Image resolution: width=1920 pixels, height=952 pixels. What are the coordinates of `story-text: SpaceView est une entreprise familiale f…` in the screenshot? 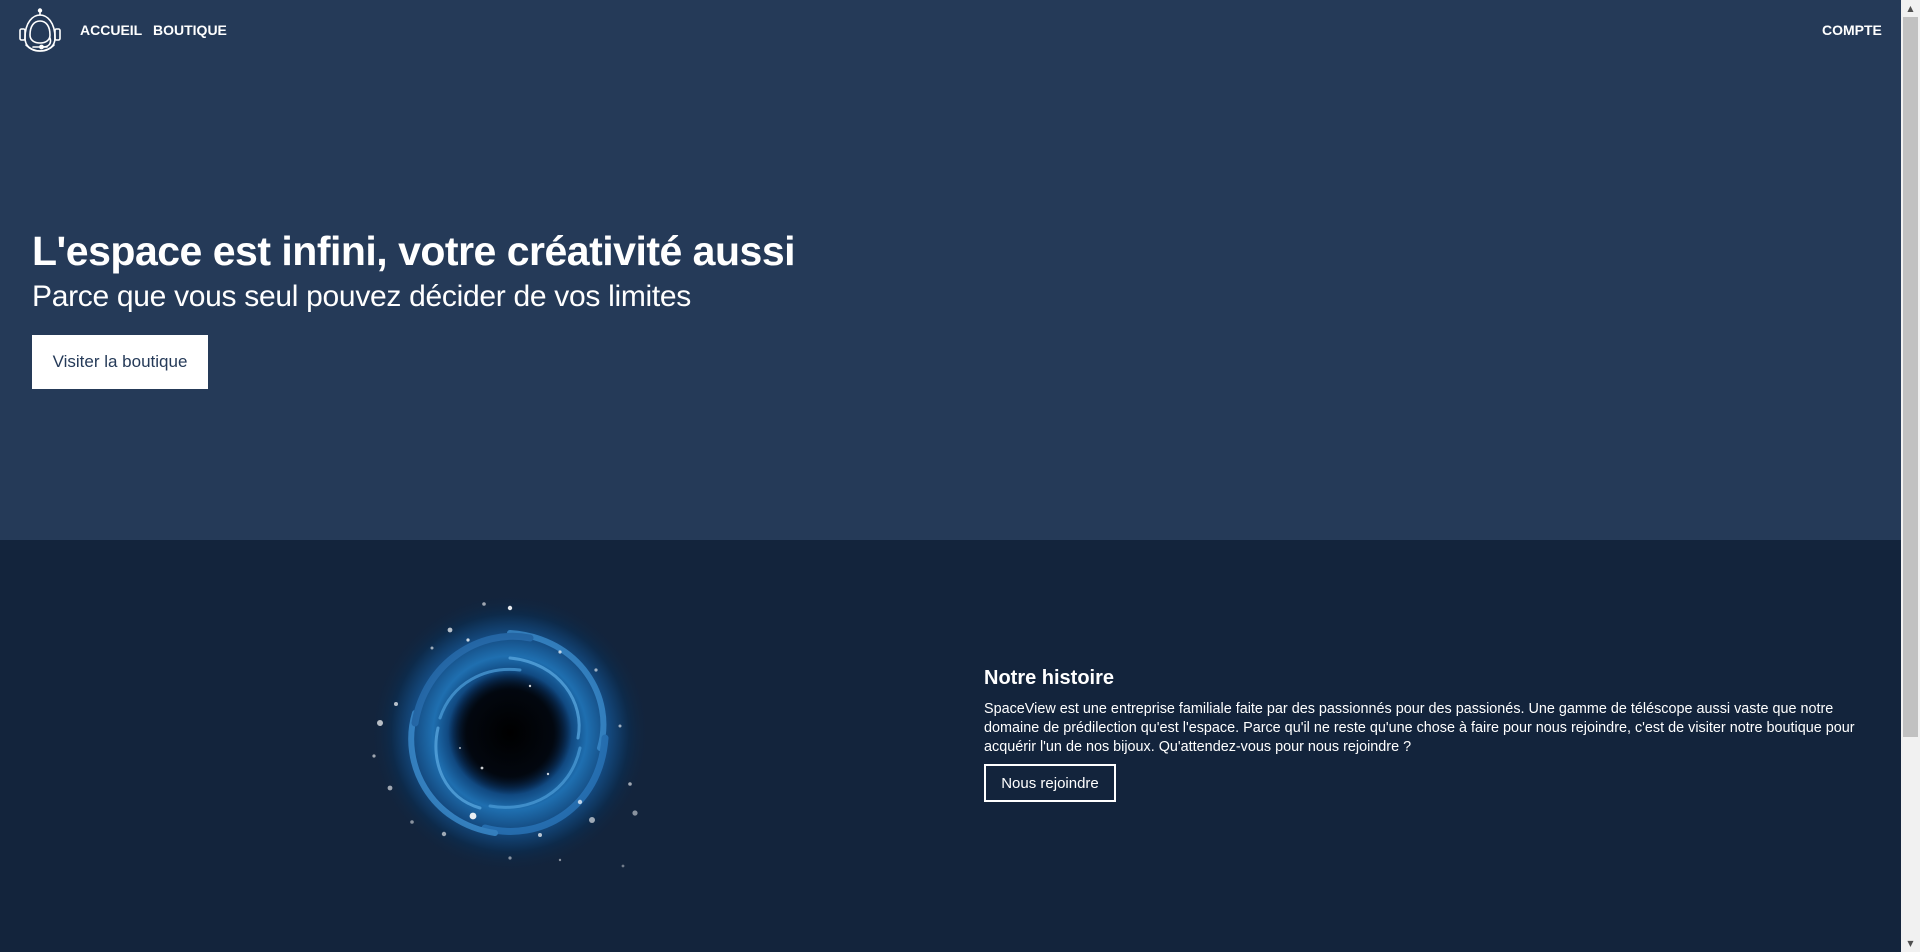 It's located at (1419, 728).